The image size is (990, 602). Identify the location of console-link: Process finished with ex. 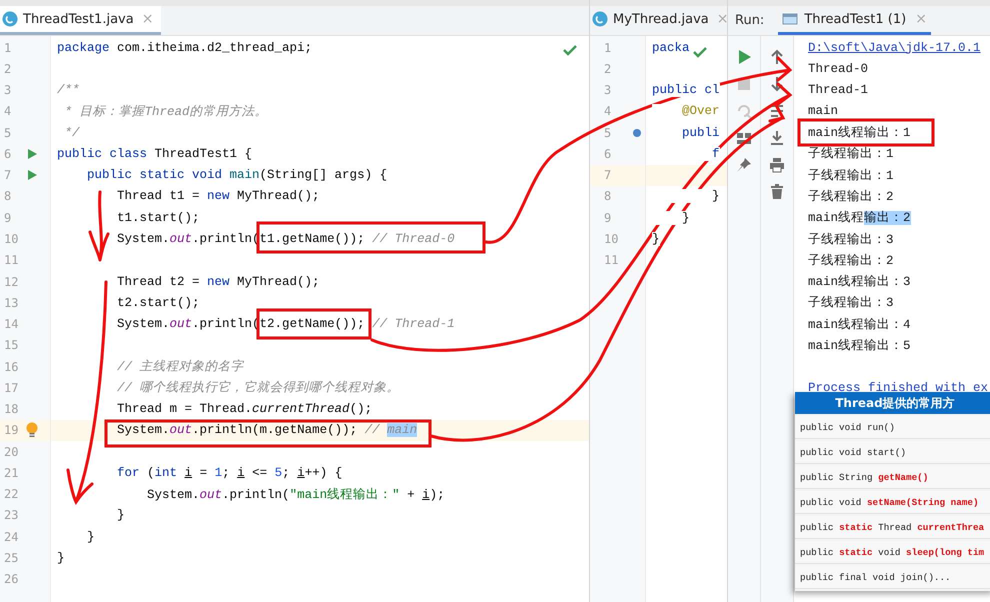
(898, 387).